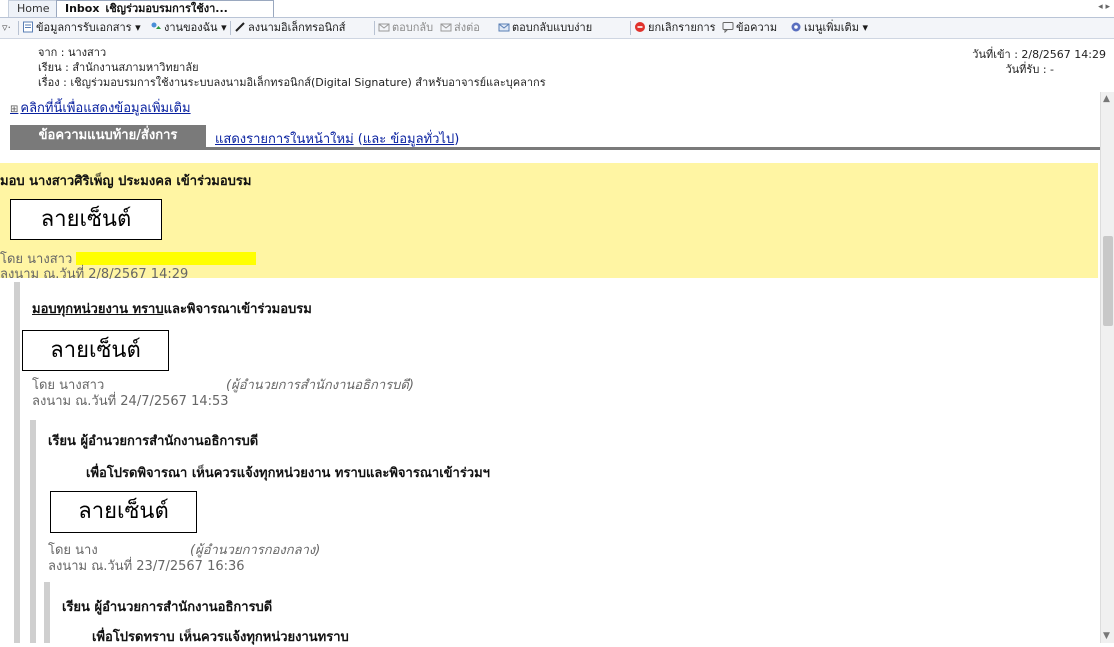 Image resolution: width=1114 pixels, height=647 pixels. I want to click on pen-icon, so click(240, 27).